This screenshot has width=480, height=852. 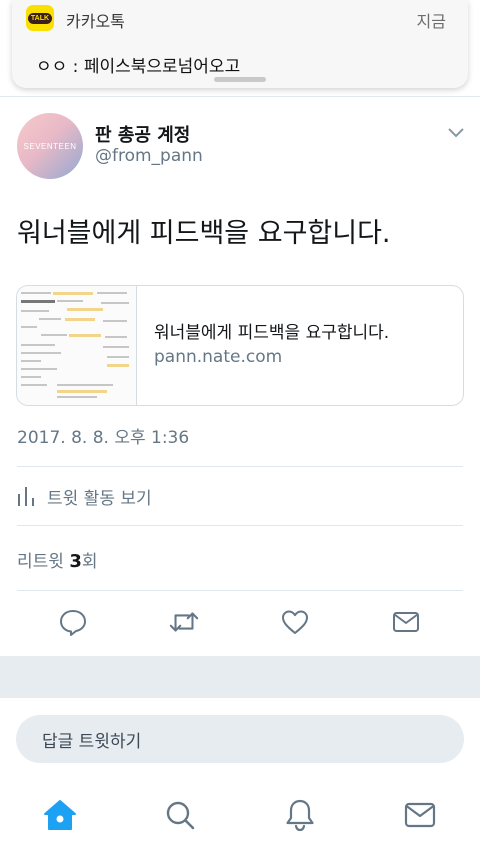 What do you see at coordinates (89, 562) in the screenshot?
I see `retweet-suffix: 회` at bounding box center [89, 562].